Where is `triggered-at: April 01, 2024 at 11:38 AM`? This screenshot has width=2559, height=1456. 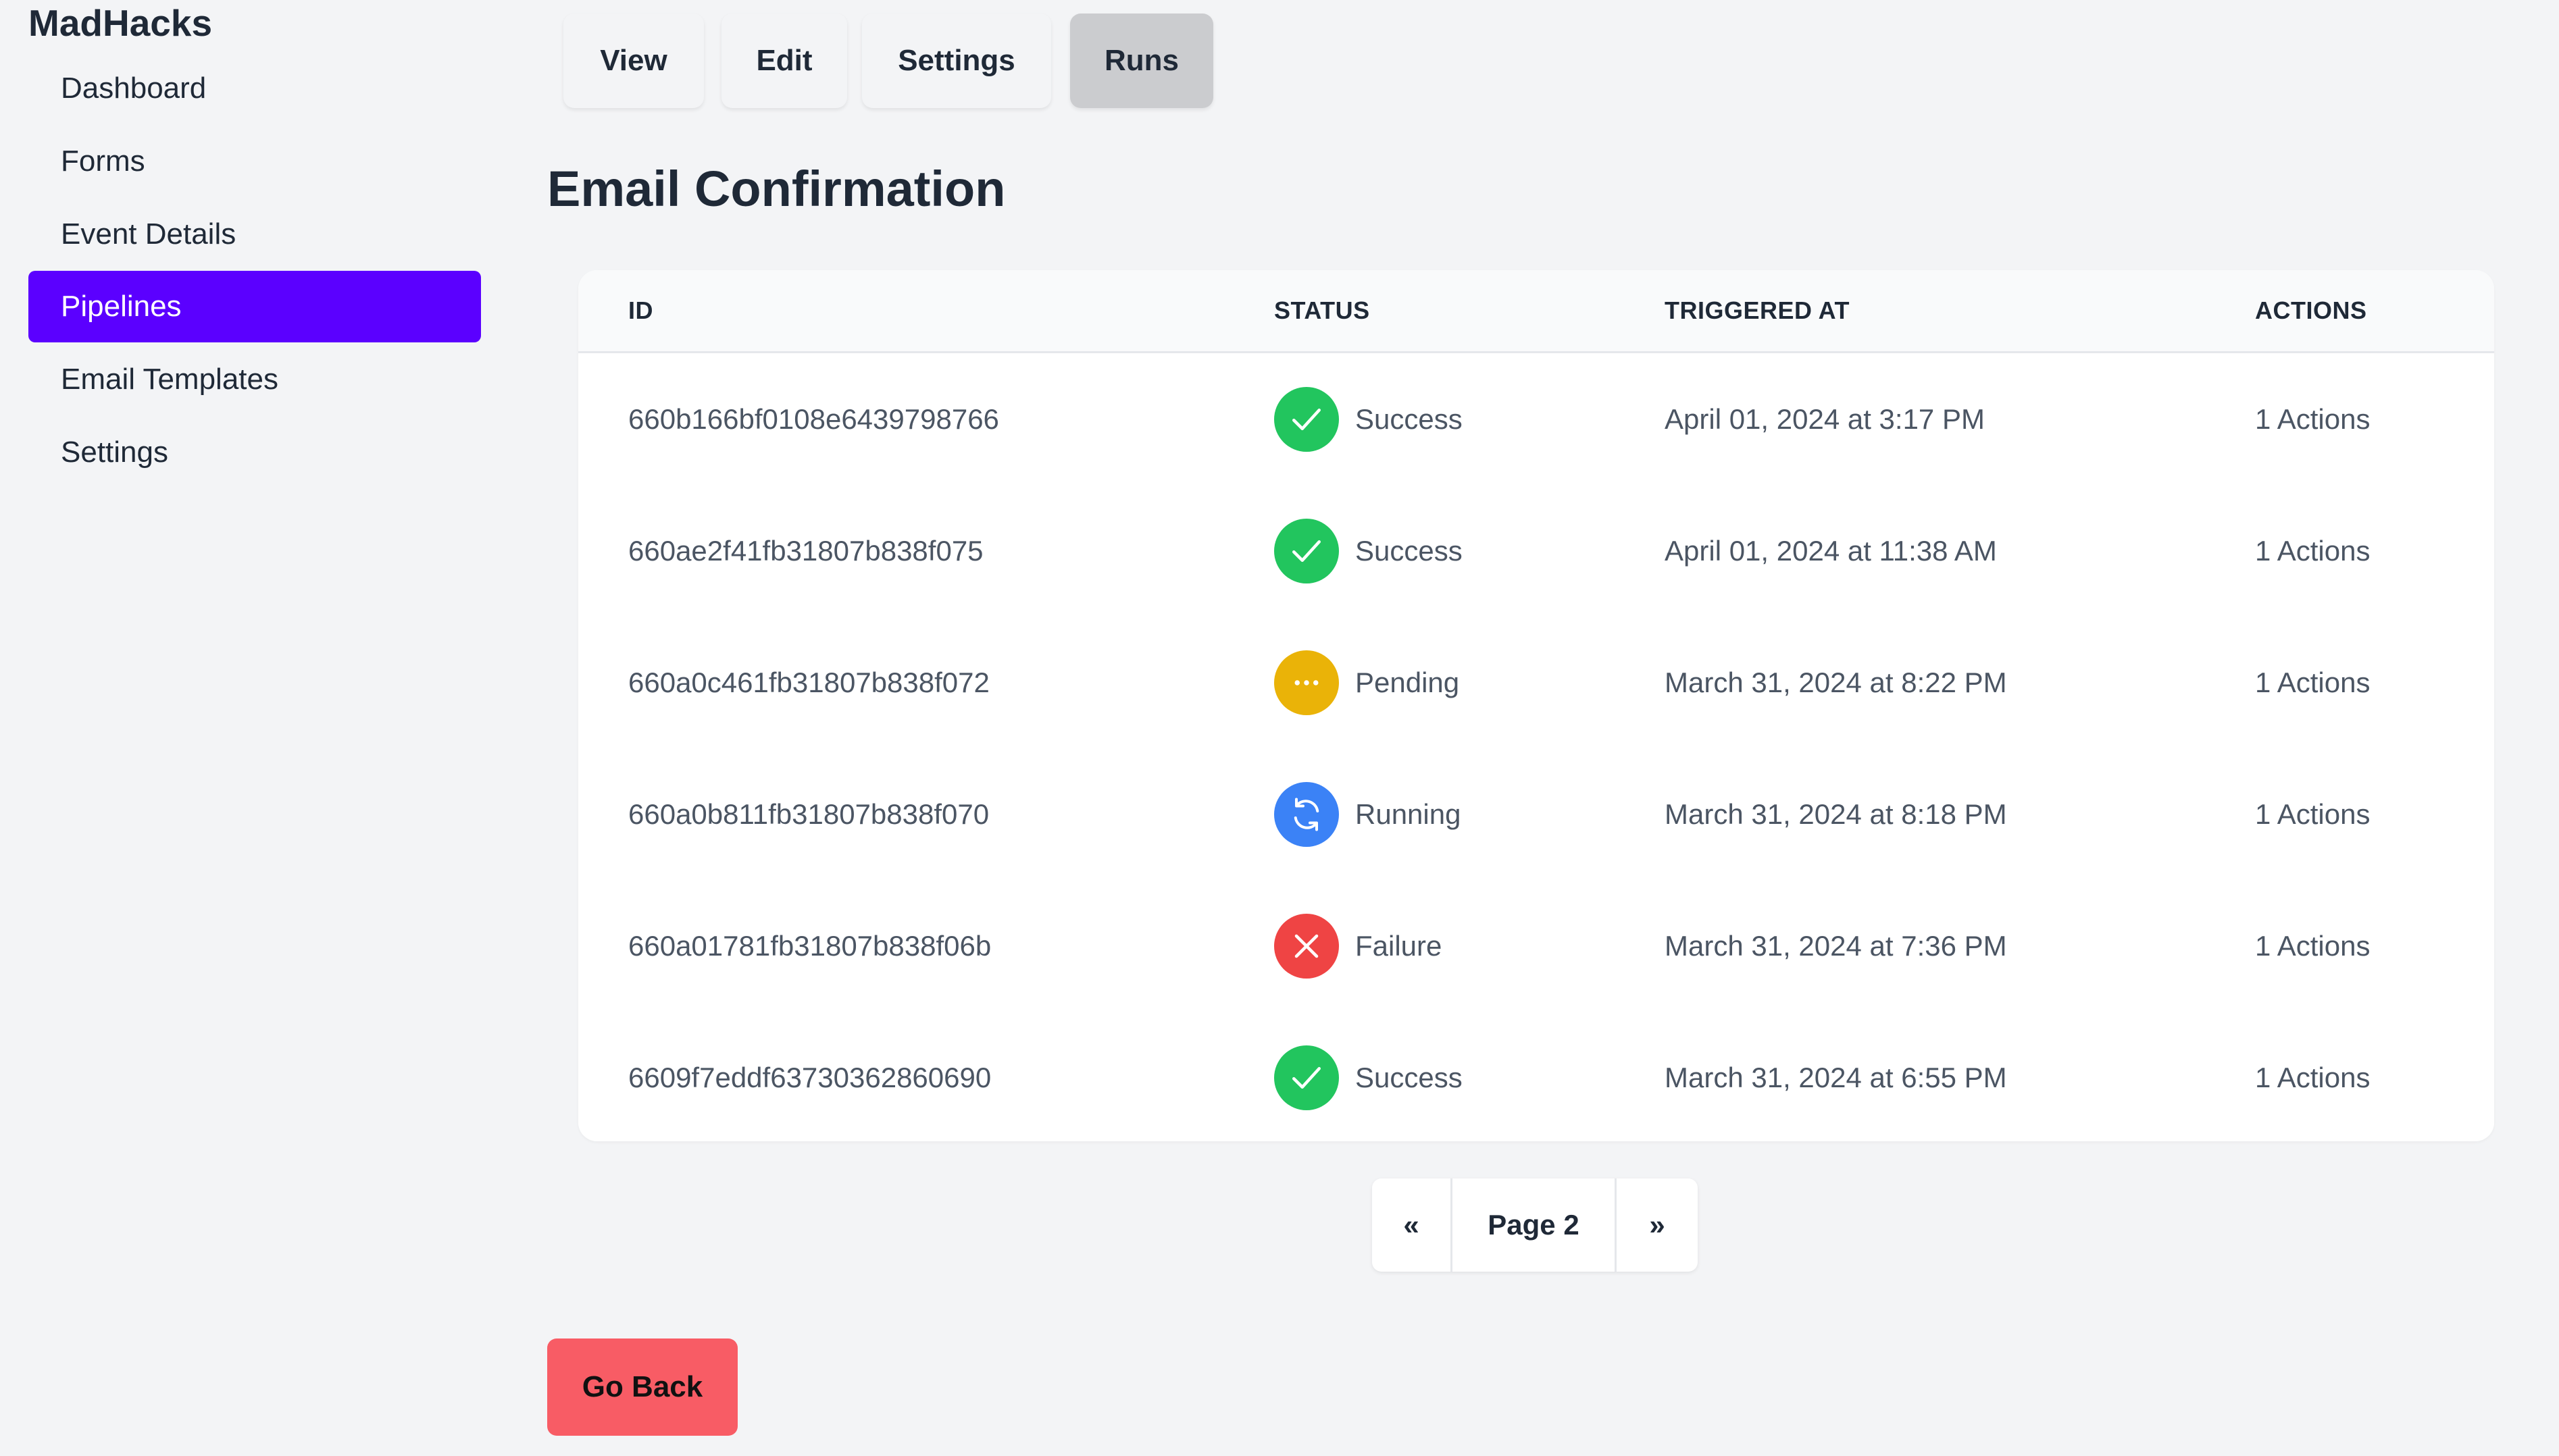
triggered-at: April 01, 2024 at 11:38 AM is located at coordinates (1831, 550).